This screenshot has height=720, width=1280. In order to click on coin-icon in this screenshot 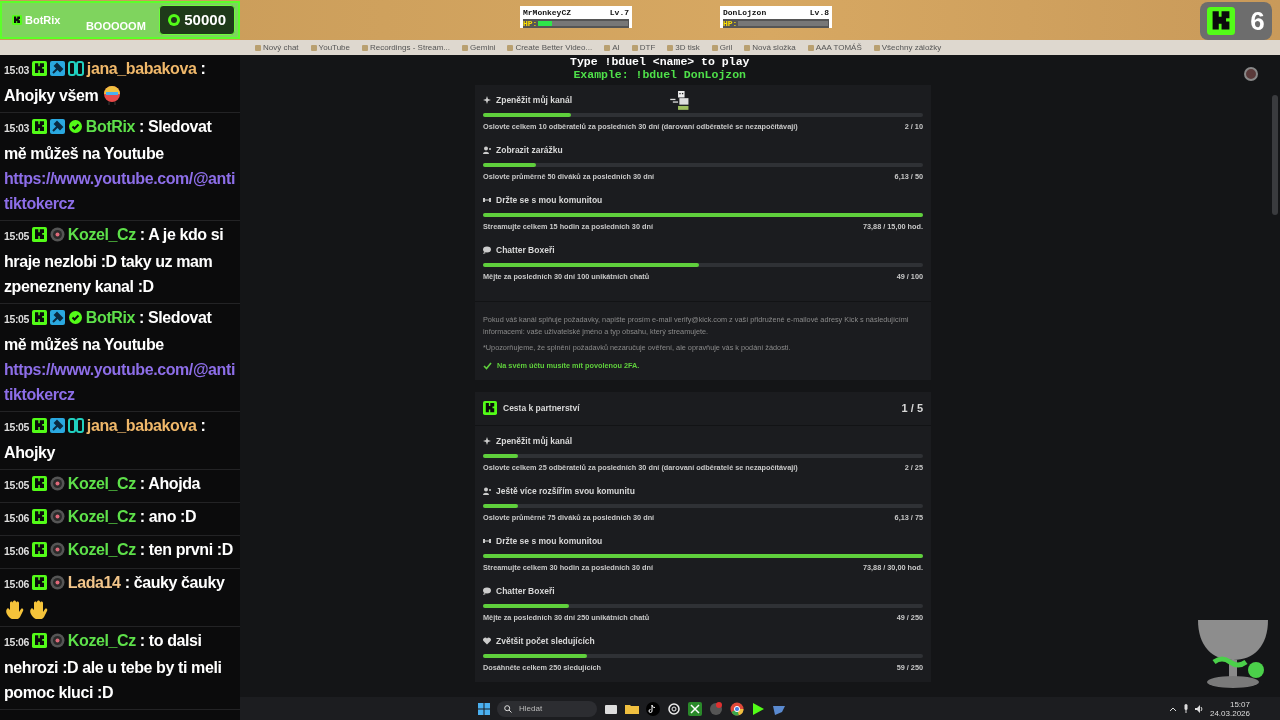, I will do `click(174, 20)`.